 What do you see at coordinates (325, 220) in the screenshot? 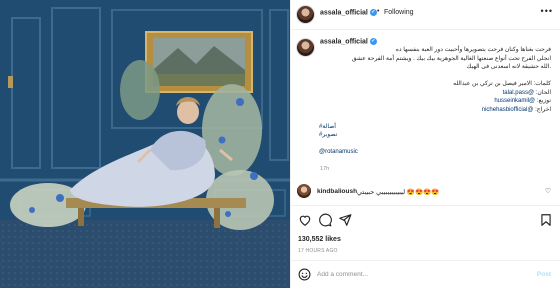
I see `comment-icon` at bounding box center [325, 220].